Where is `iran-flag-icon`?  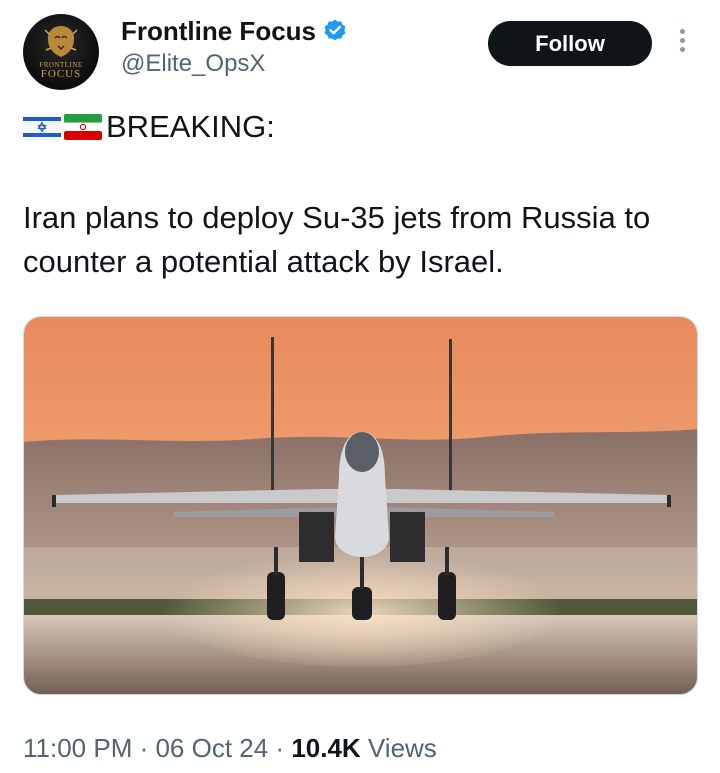
iran-flag-icon is located at coordinates (83, 127).